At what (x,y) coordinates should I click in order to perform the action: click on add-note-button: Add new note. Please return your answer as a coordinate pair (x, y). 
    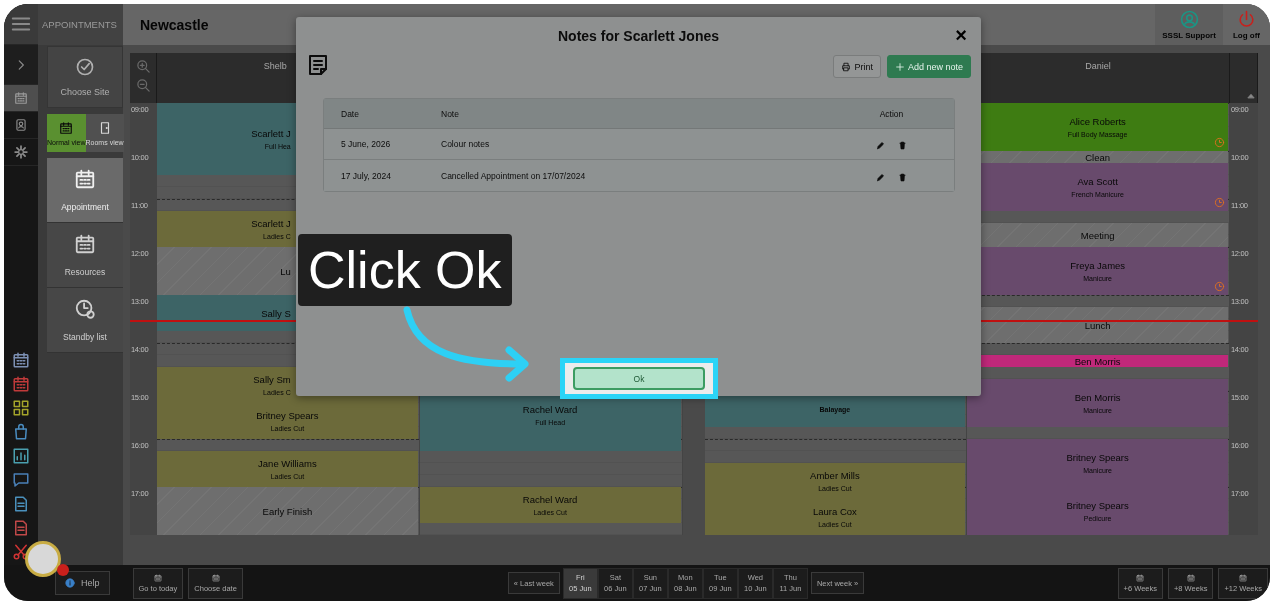
    Looking at the image, I should click on (928, 66).